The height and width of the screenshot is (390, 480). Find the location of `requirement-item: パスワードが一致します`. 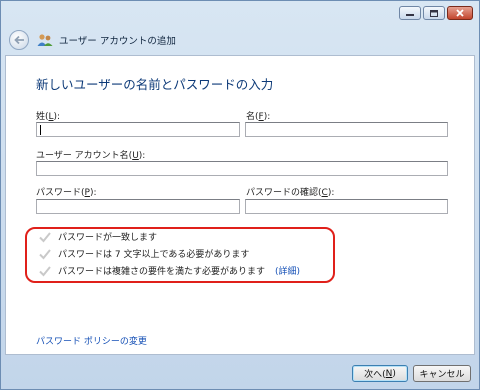

requirement-item: パスワードが一致します is located at coordinates (169, 236).